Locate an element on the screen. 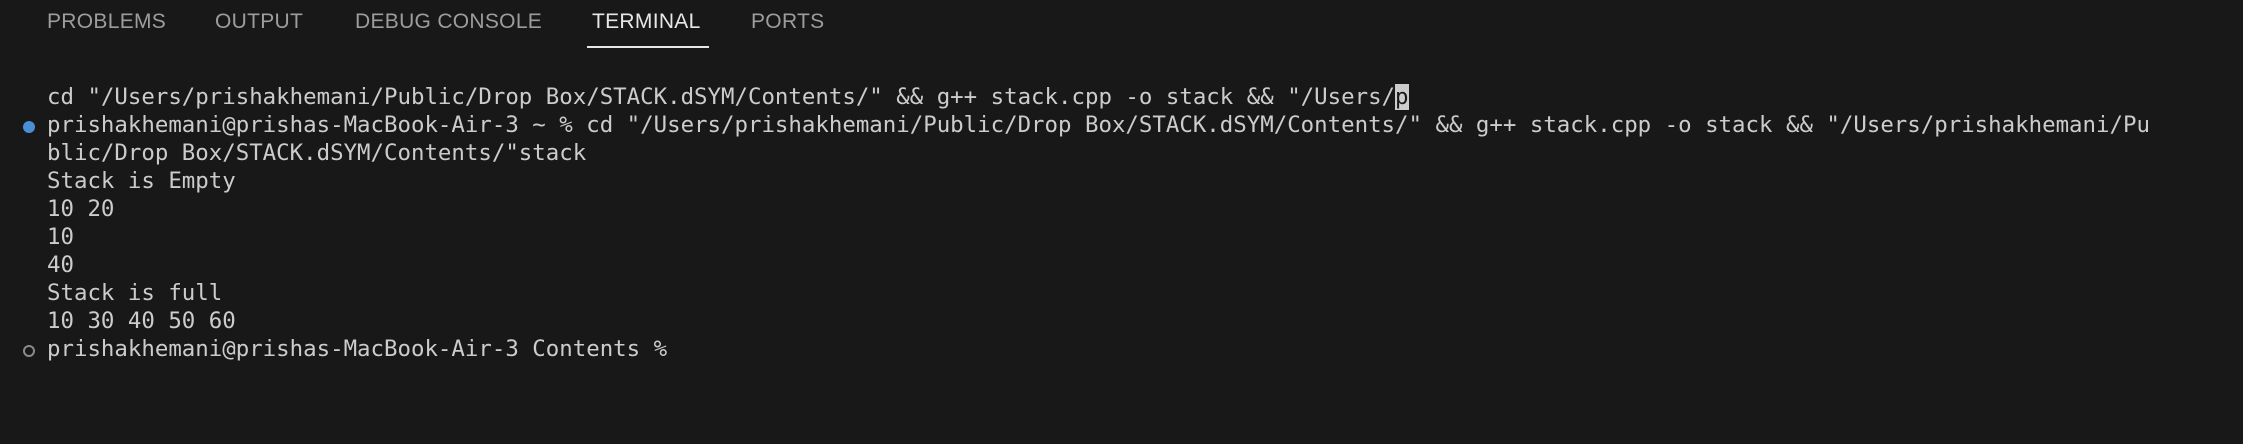 This screenshot has width=2243, height=444. tab-debug-console: DEBUG CONSOLE is located at coordinates (448, 24).